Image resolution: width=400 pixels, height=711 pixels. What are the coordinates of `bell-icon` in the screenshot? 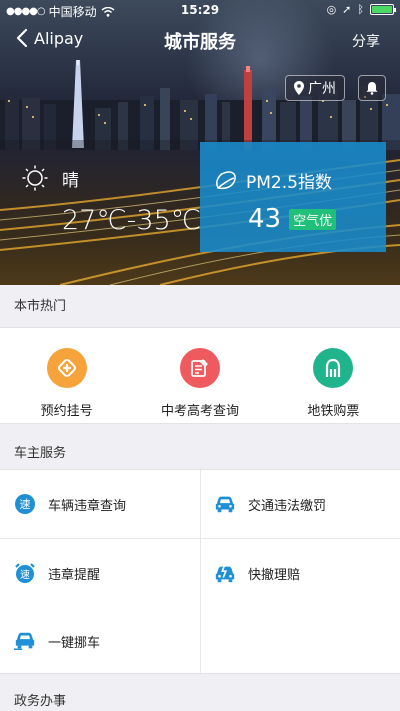 It's located at (372, 88).